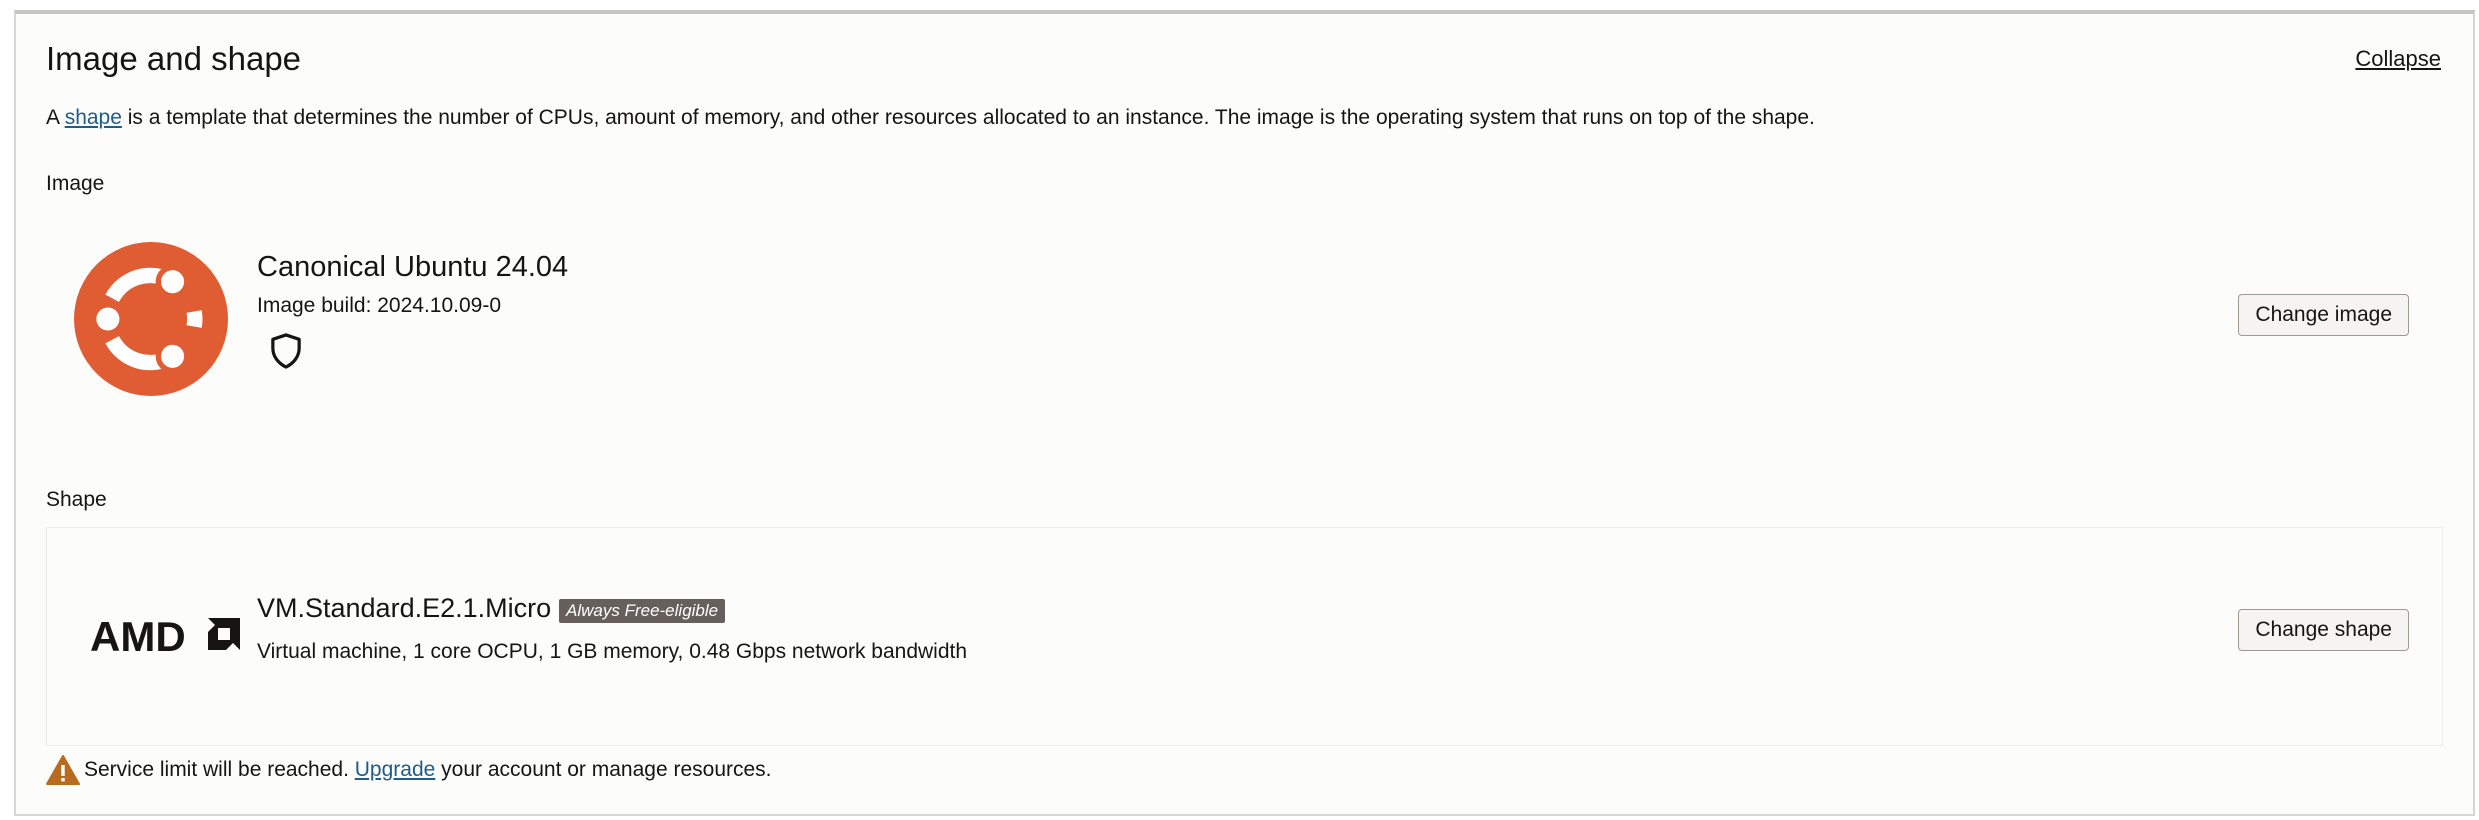 The width and height of the screenshot is (2479, 820). I want to click on ubuntu-logo-icon, so click(151, 319).